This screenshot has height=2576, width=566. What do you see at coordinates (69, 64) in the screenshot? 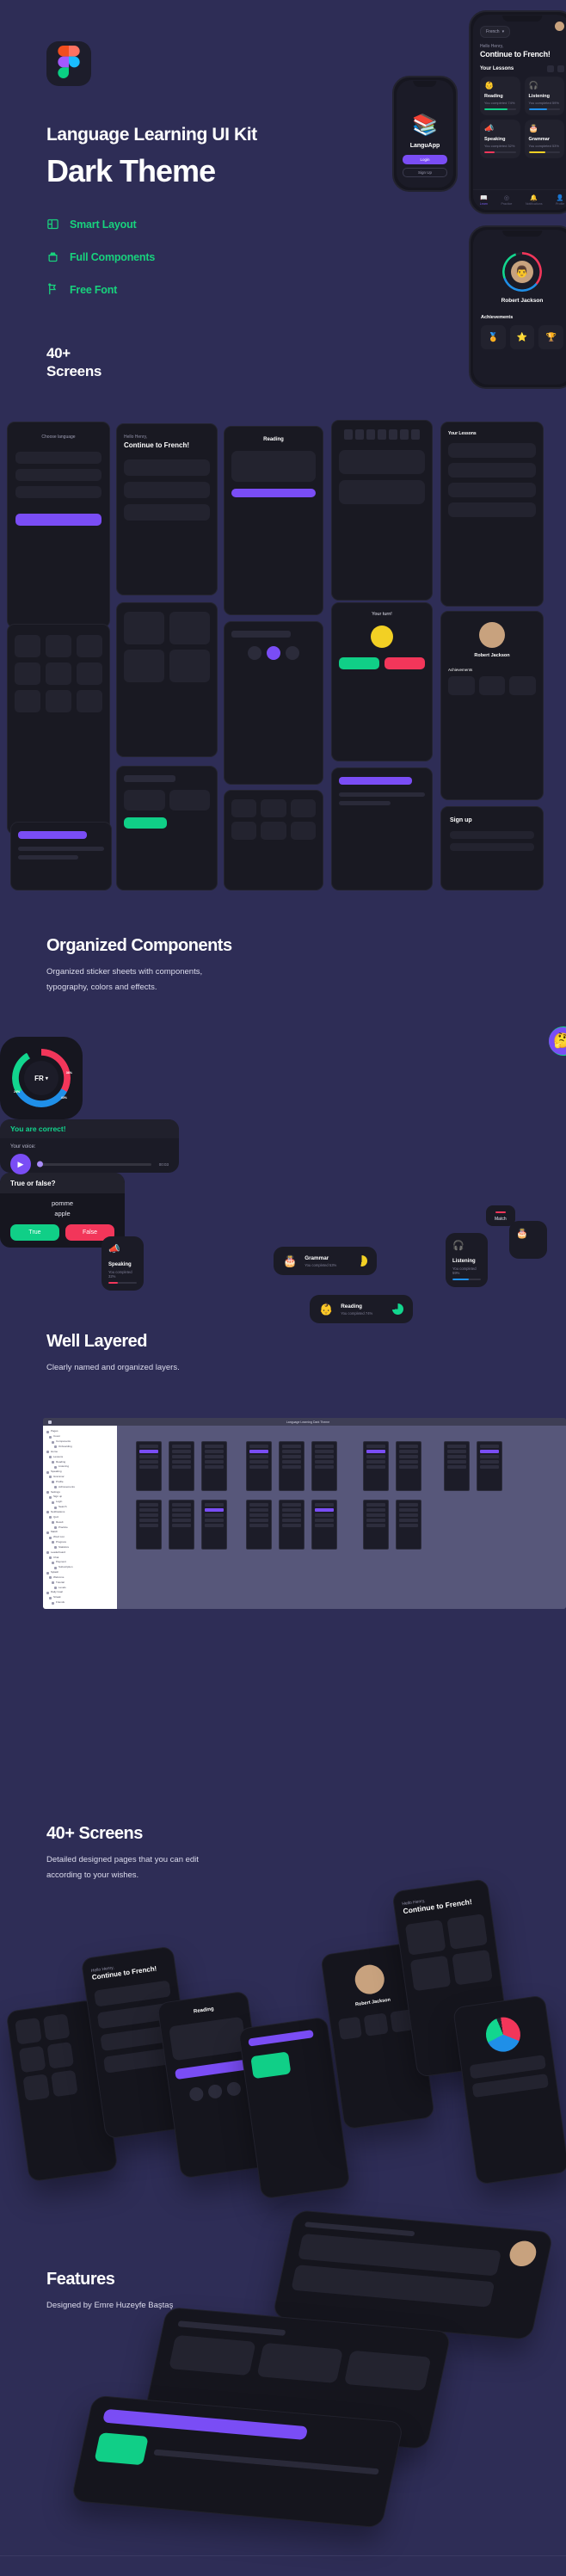
I see `figma-logo-icon` at bounding box center [69, 64].